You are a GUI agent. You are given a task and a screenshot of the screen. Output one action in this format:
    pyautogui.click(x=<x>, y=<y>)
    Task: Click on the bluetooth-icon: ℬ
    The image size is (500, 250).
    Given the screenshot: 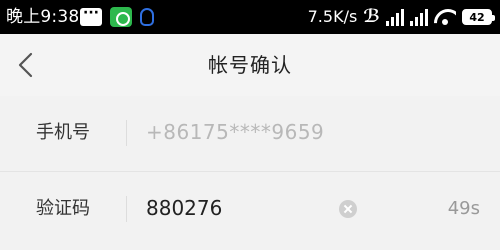 What is the action you would take?
    pyautogui.click(x=371, y=16)
    